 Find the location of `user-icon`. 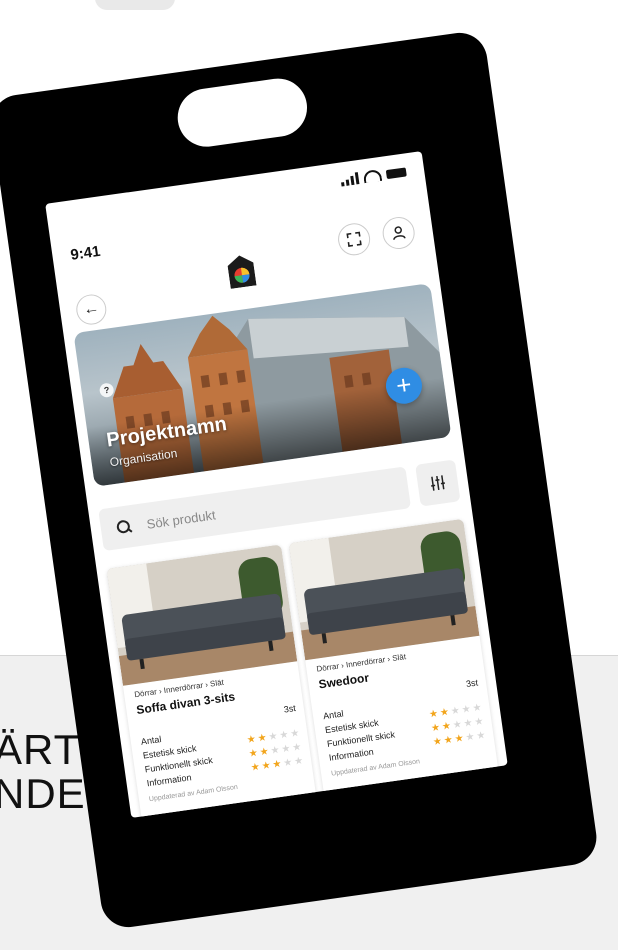

user-icon is located at coordinates (399, 233).